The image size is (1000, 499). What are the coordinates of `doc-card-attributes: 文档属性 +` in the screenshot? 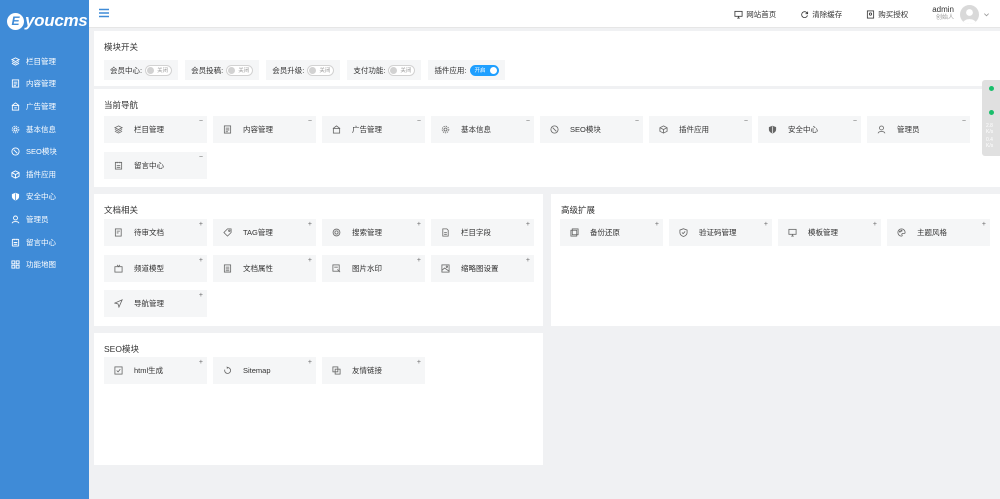 It's located at (264, 268).